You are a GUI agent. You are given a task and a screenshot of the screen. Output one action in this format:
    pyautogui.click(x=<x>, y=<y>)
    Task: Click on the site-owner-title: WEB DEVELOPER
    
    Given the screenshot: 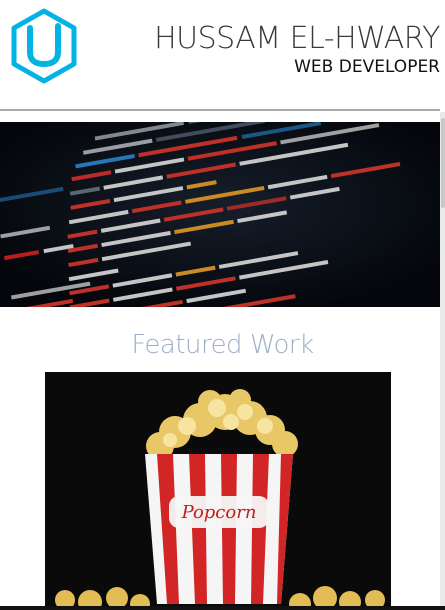 What is the action you would take?
    pyautogui.click(x=367, y=67)
    